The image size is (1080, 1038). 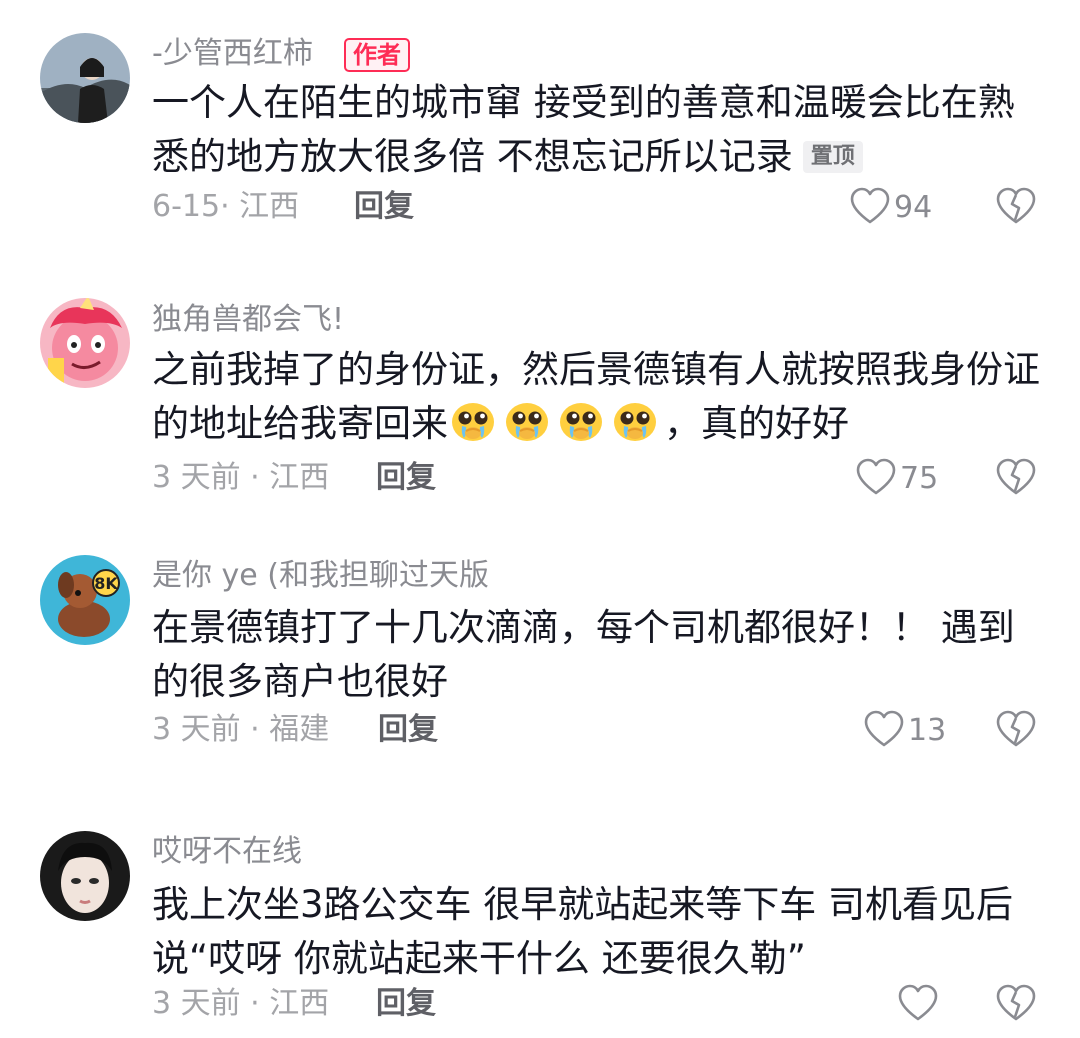 I want to click on comment-meta: 3 天前 · 福建, so click(x=241, y=729).